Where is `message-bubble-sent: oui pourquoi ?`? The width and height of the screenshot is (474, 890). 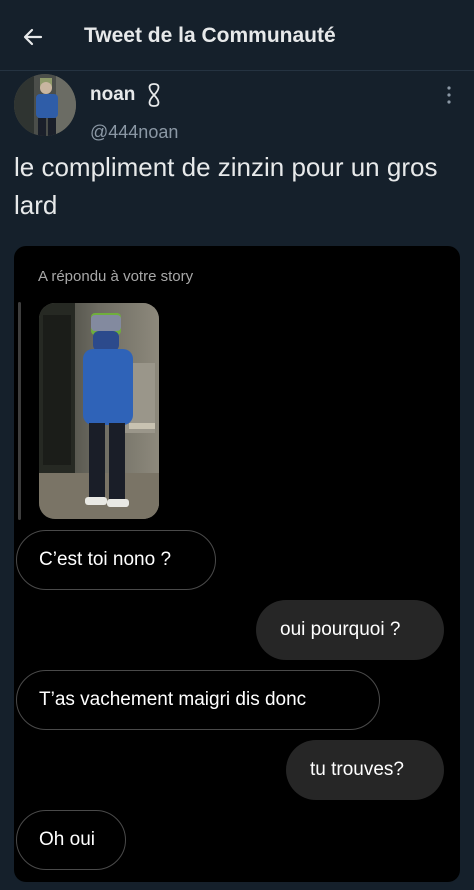
message-bubble-sent: oui pourquoi ? is located at coordinates (350, 630).